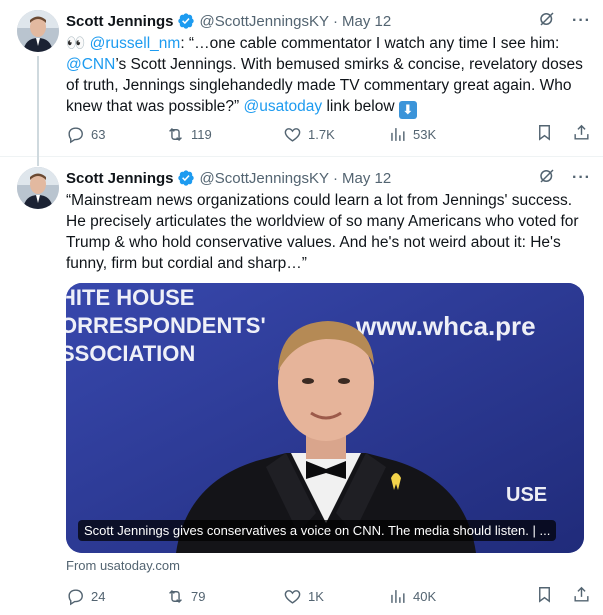  What do you see at coordinates (90, 64) in the screenshot?
I see `mention-link: @CNN` at bounding box center [90, 64].